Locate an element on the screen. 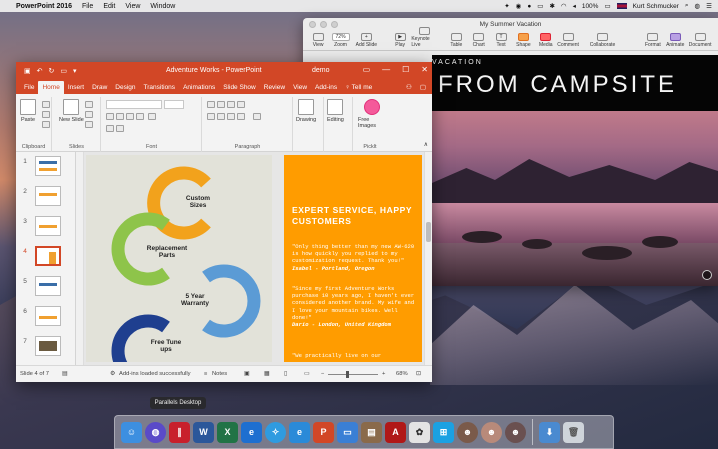 The image size is (718, 449). spellcheck-icon: ▤ is located at coordinates (64, 374).